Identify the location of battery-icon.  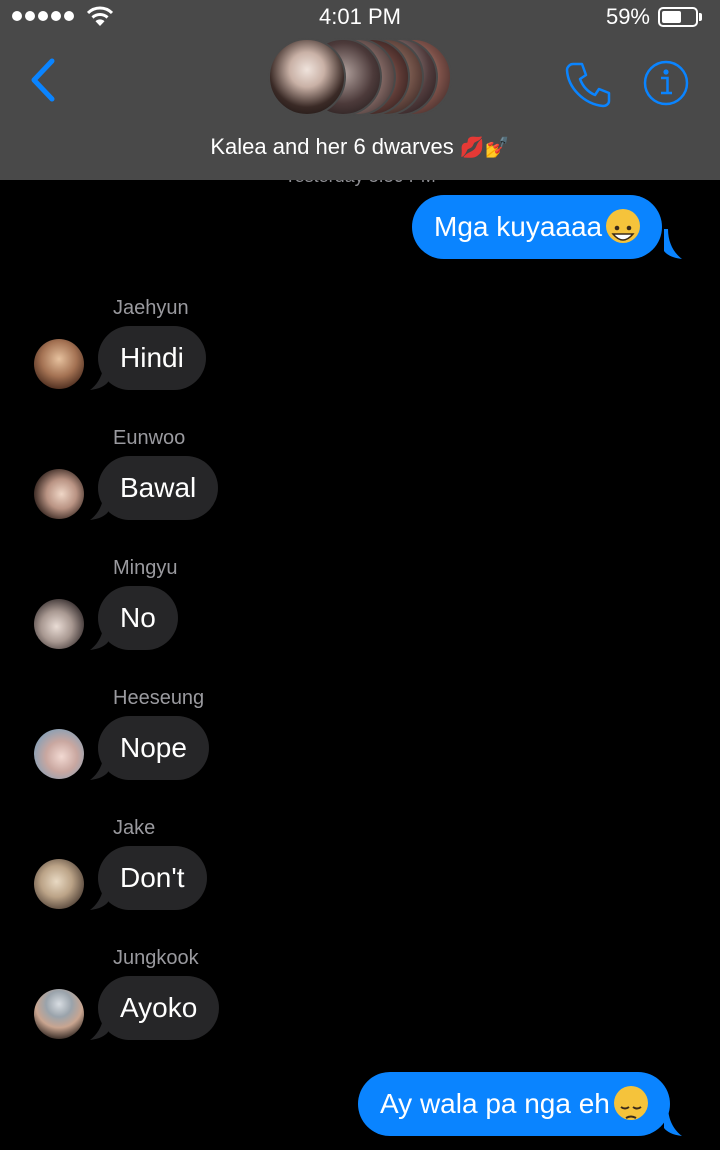
(678, 17).